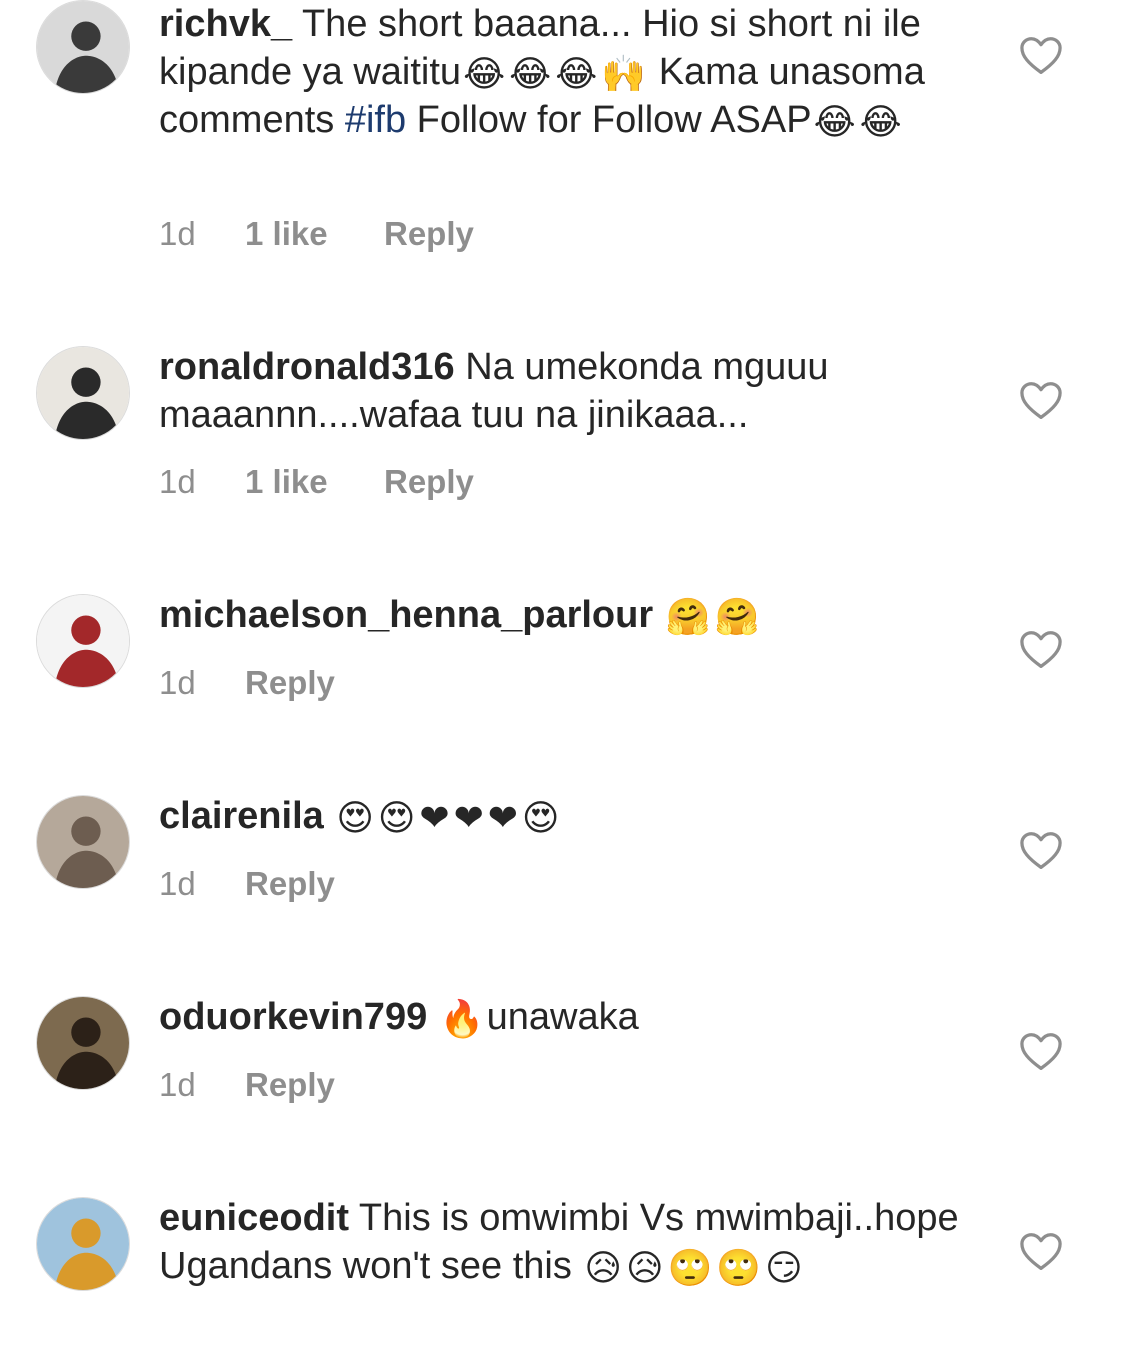  I want to click on comment-text: Follow for Follow ASAP, so click(609, 120).